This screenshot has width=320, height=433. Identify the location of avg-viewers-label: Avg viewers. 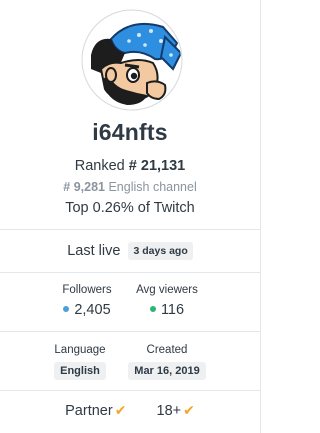
(167, 290).